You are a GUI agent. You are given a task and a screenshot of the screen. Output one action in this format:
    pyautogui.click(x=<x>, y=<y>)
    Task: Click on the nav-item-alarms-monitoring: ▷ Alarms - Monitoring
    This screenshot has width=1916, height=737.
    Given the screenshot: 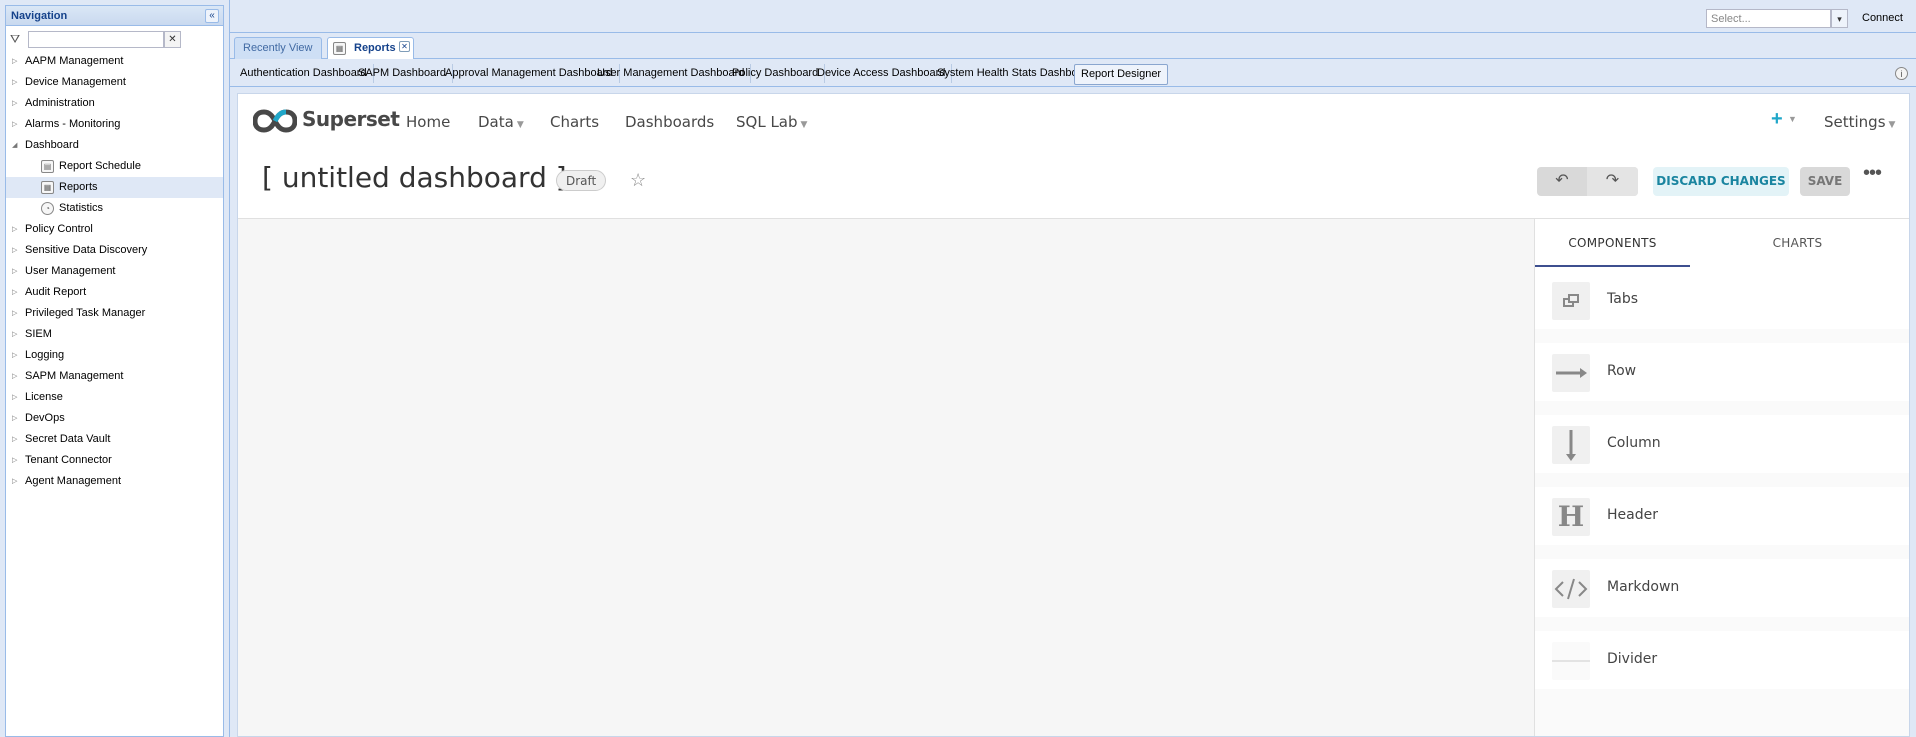 What is the action you would take?
    pyautogui.click(x=114, y=124)
    